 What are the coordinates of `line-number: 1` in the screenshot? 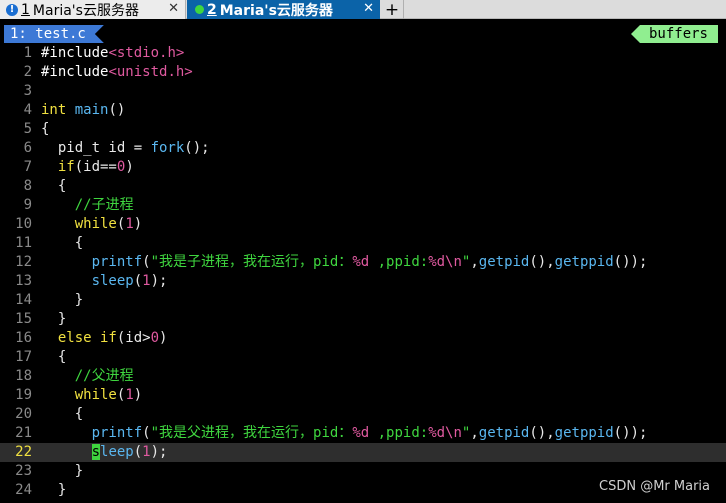 It's located at (27, 53).